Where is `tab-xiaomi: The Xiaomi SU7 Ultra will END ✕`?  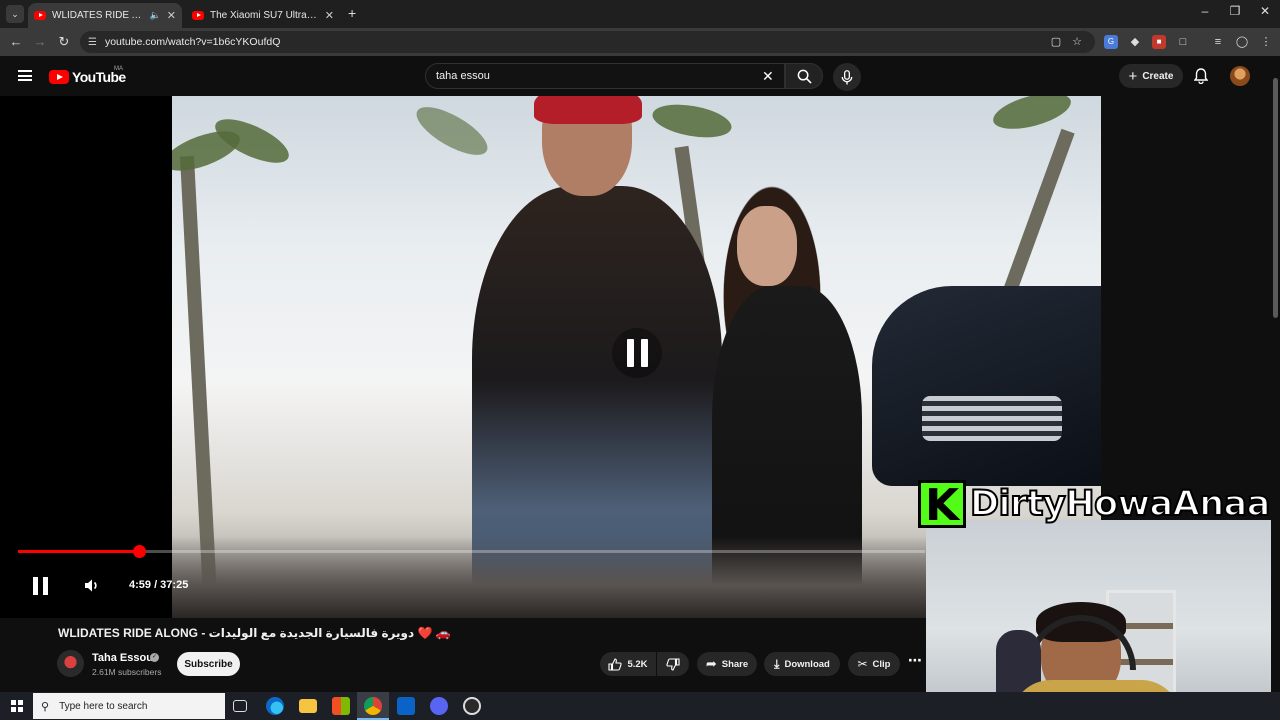
tab-xiaomi: The Xiaomi SU7 Ultra will END ✕ is located at coordinates (263, 15).